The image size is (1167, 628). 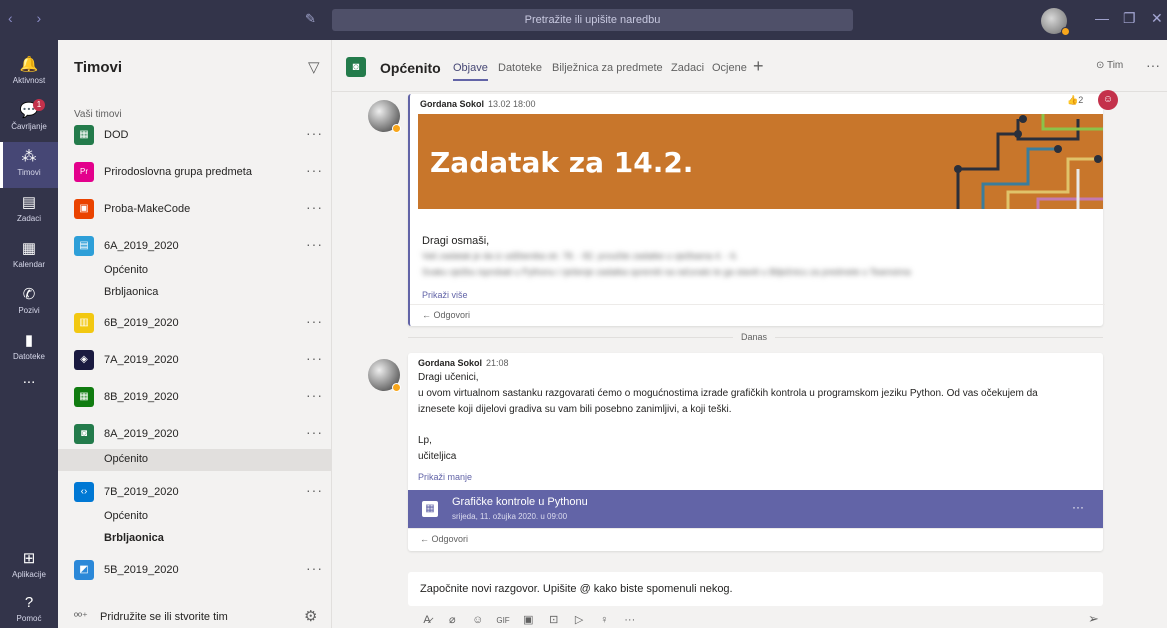 I want to click on meet-now-icon: ⊡, so click(x=554, y=619).